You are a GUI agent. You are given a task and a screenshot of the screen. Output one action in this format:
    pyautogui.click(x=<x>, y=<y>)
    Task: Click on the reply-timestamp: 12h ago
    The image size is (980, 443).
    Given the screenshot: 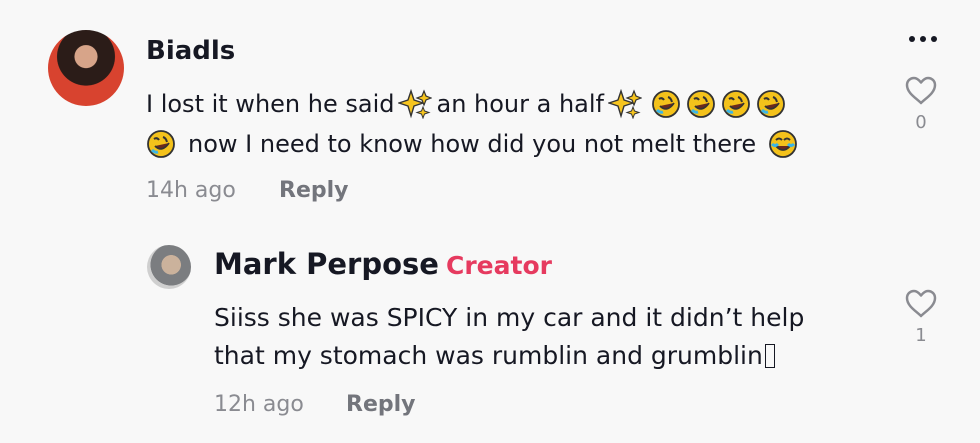 What is the action you would take?
    pyautogui.click(x=259, y=404)
    